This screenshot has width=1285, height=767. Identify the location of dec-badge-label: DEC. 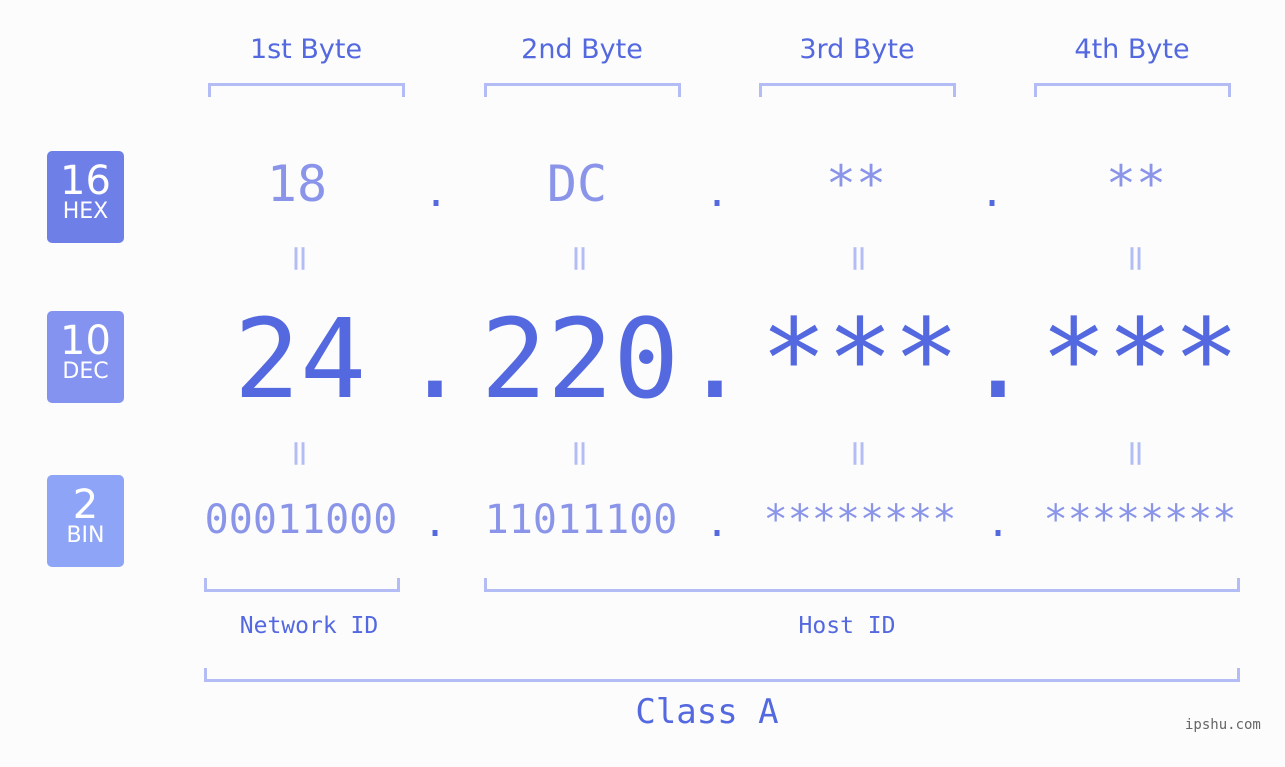
(85, 371).